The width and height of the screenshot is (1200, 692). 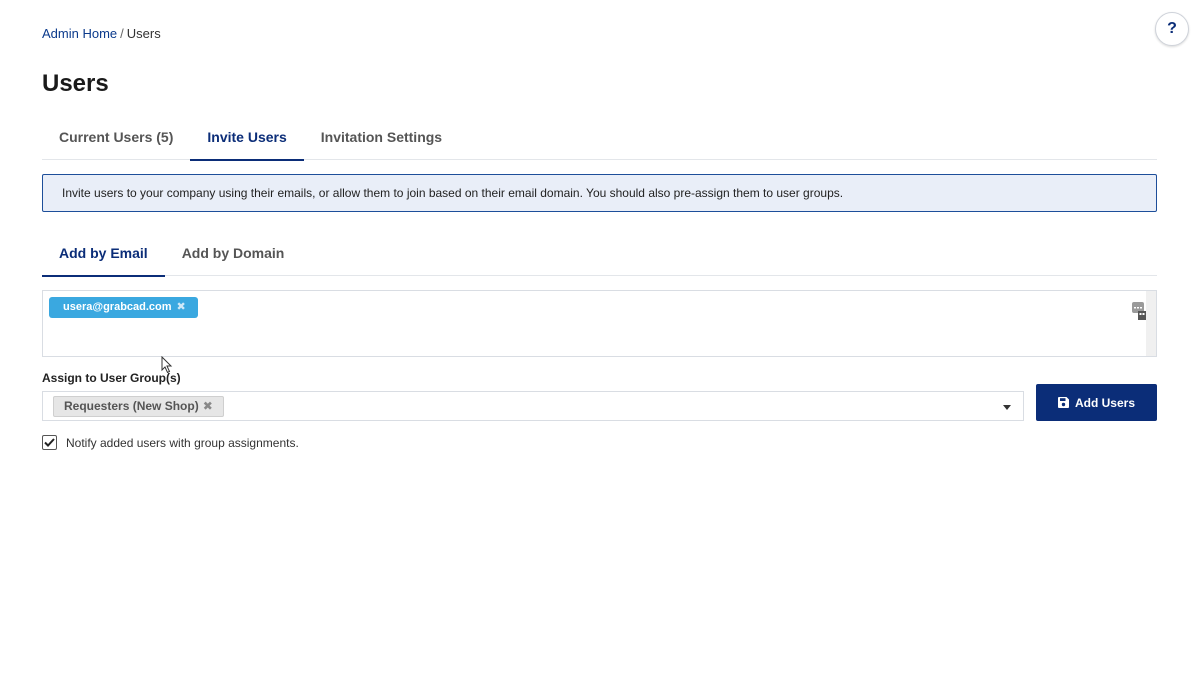 What do you see at coordinates (1139, 311) in the screenshot?
I see `keyboard-helper-icon` at bounding box center [1139, 311].